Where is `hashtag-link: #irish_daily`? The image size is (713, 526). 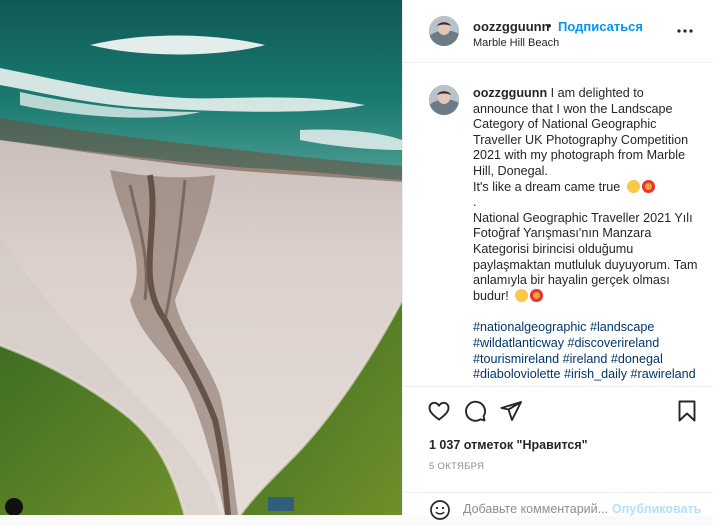 hashtag-link: #irish_daily is located at coordinates (595, 374).